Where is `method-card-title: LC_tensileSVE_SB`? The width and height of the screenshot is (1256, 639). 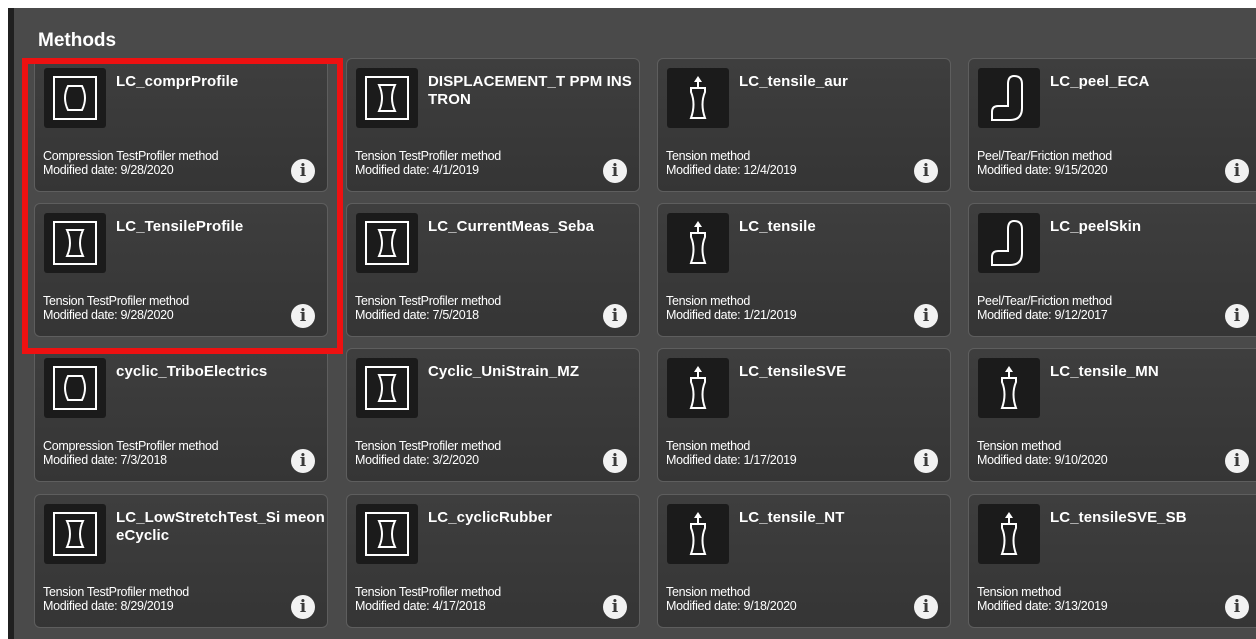 method-card-title: LC_tensileSVE_SB is located at coordinates (1118, 517).